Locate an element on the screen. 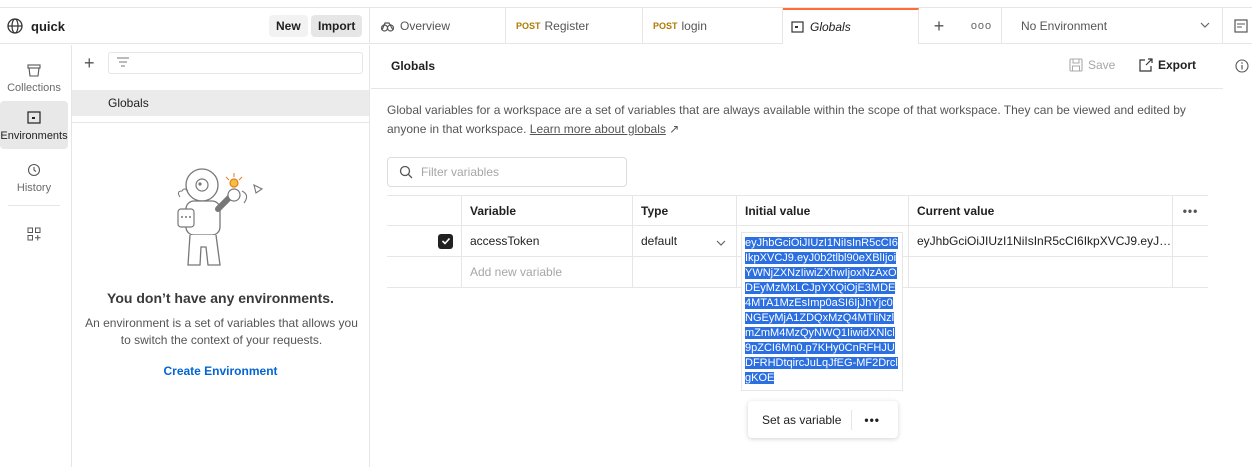 This screenshot has height=467, width=1252. panel-divider is located at coordinates (220, 122).